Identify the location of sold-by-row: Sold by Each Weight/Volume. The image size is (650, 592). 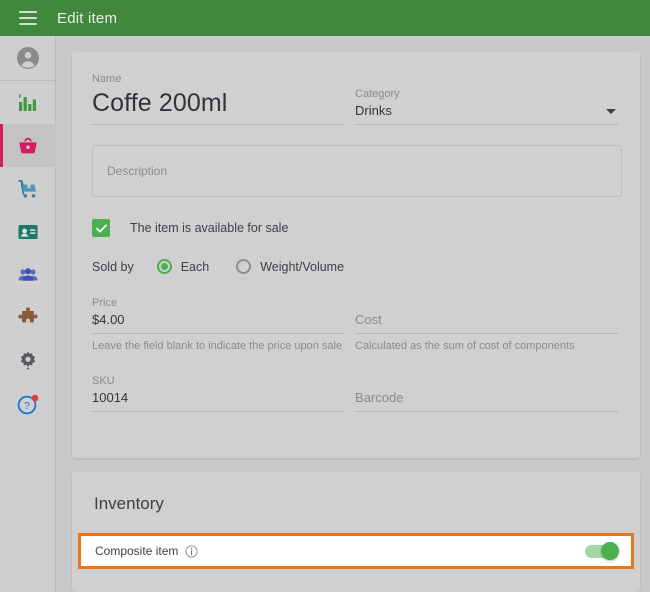
(355, 266).